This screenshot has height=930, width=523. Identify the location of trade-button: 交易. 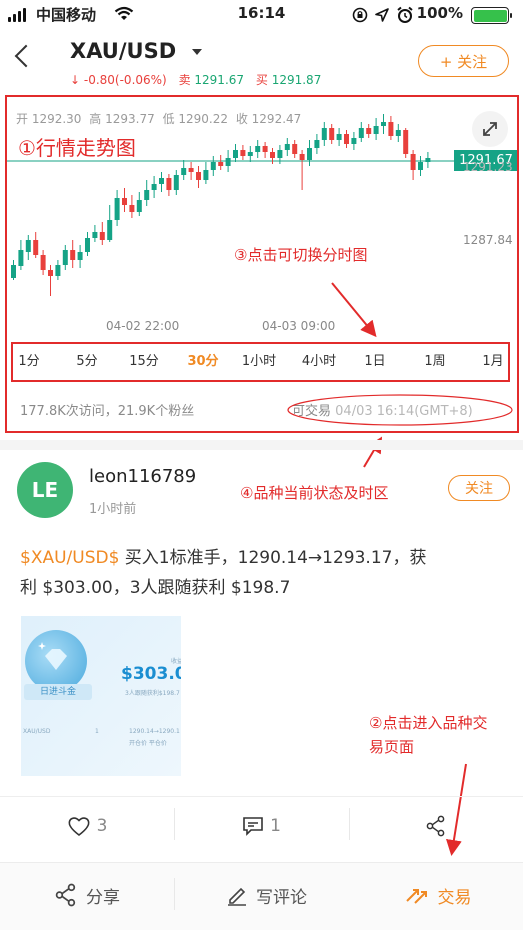
(437, 895).